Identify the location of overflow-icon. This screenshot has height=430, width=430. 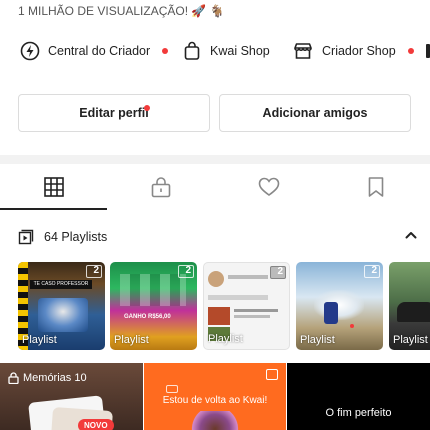
(428, 51).